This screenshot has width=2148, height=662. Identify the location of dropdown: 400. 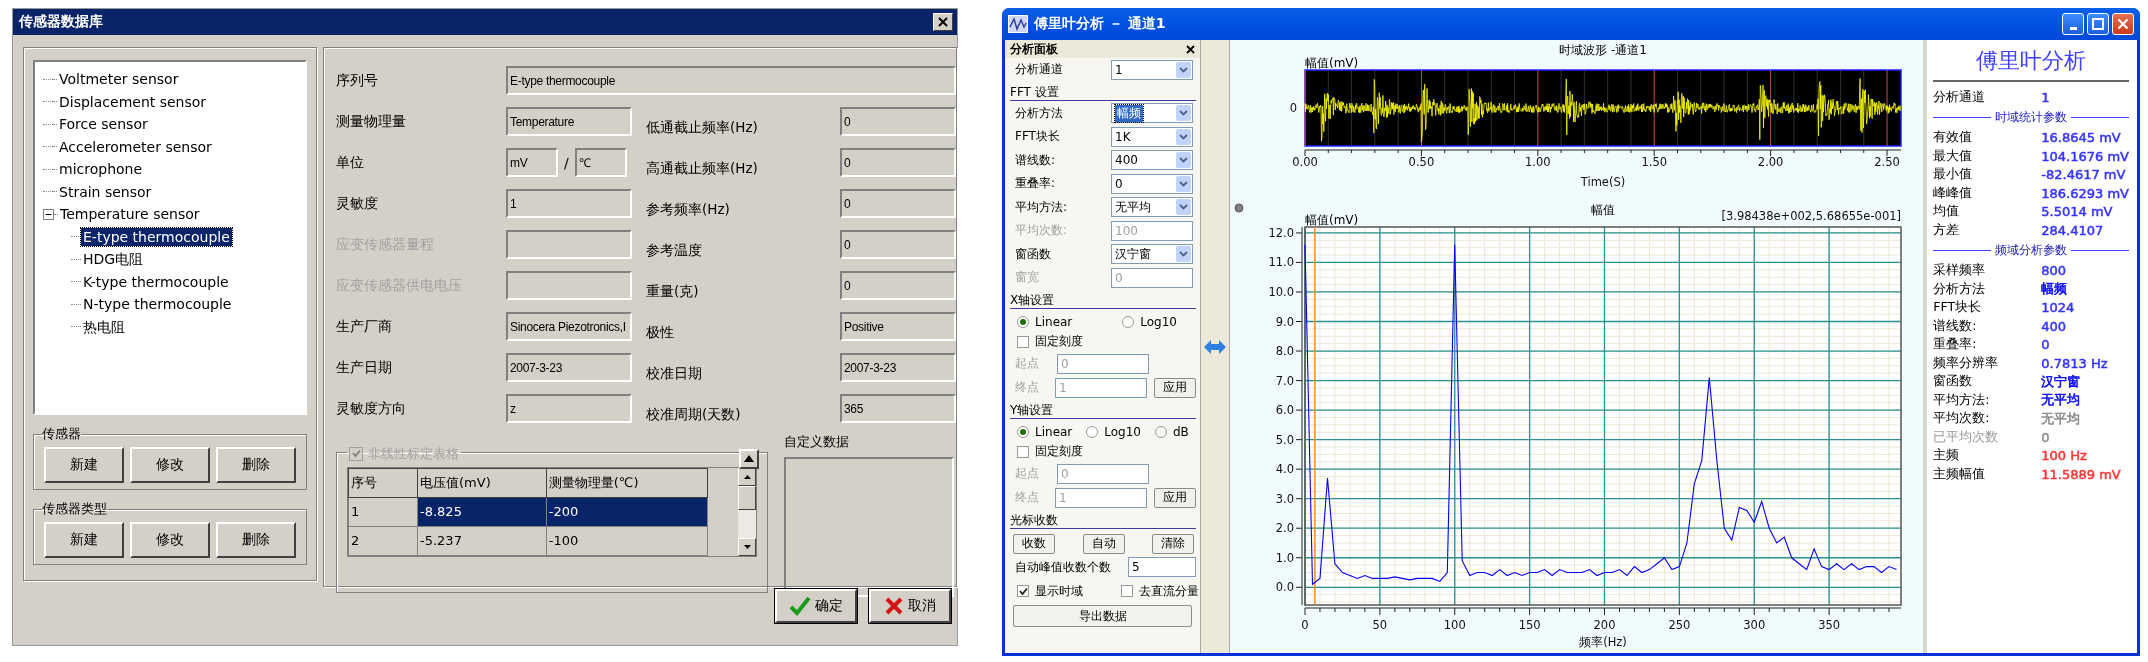
(1152, 160).